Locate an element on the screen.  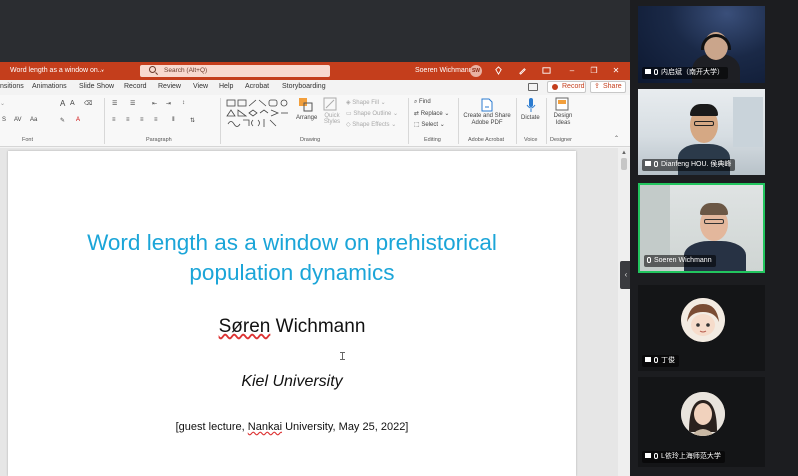
participant-tile: 内启斌（南开大学） is located at coordinates (701, 44).